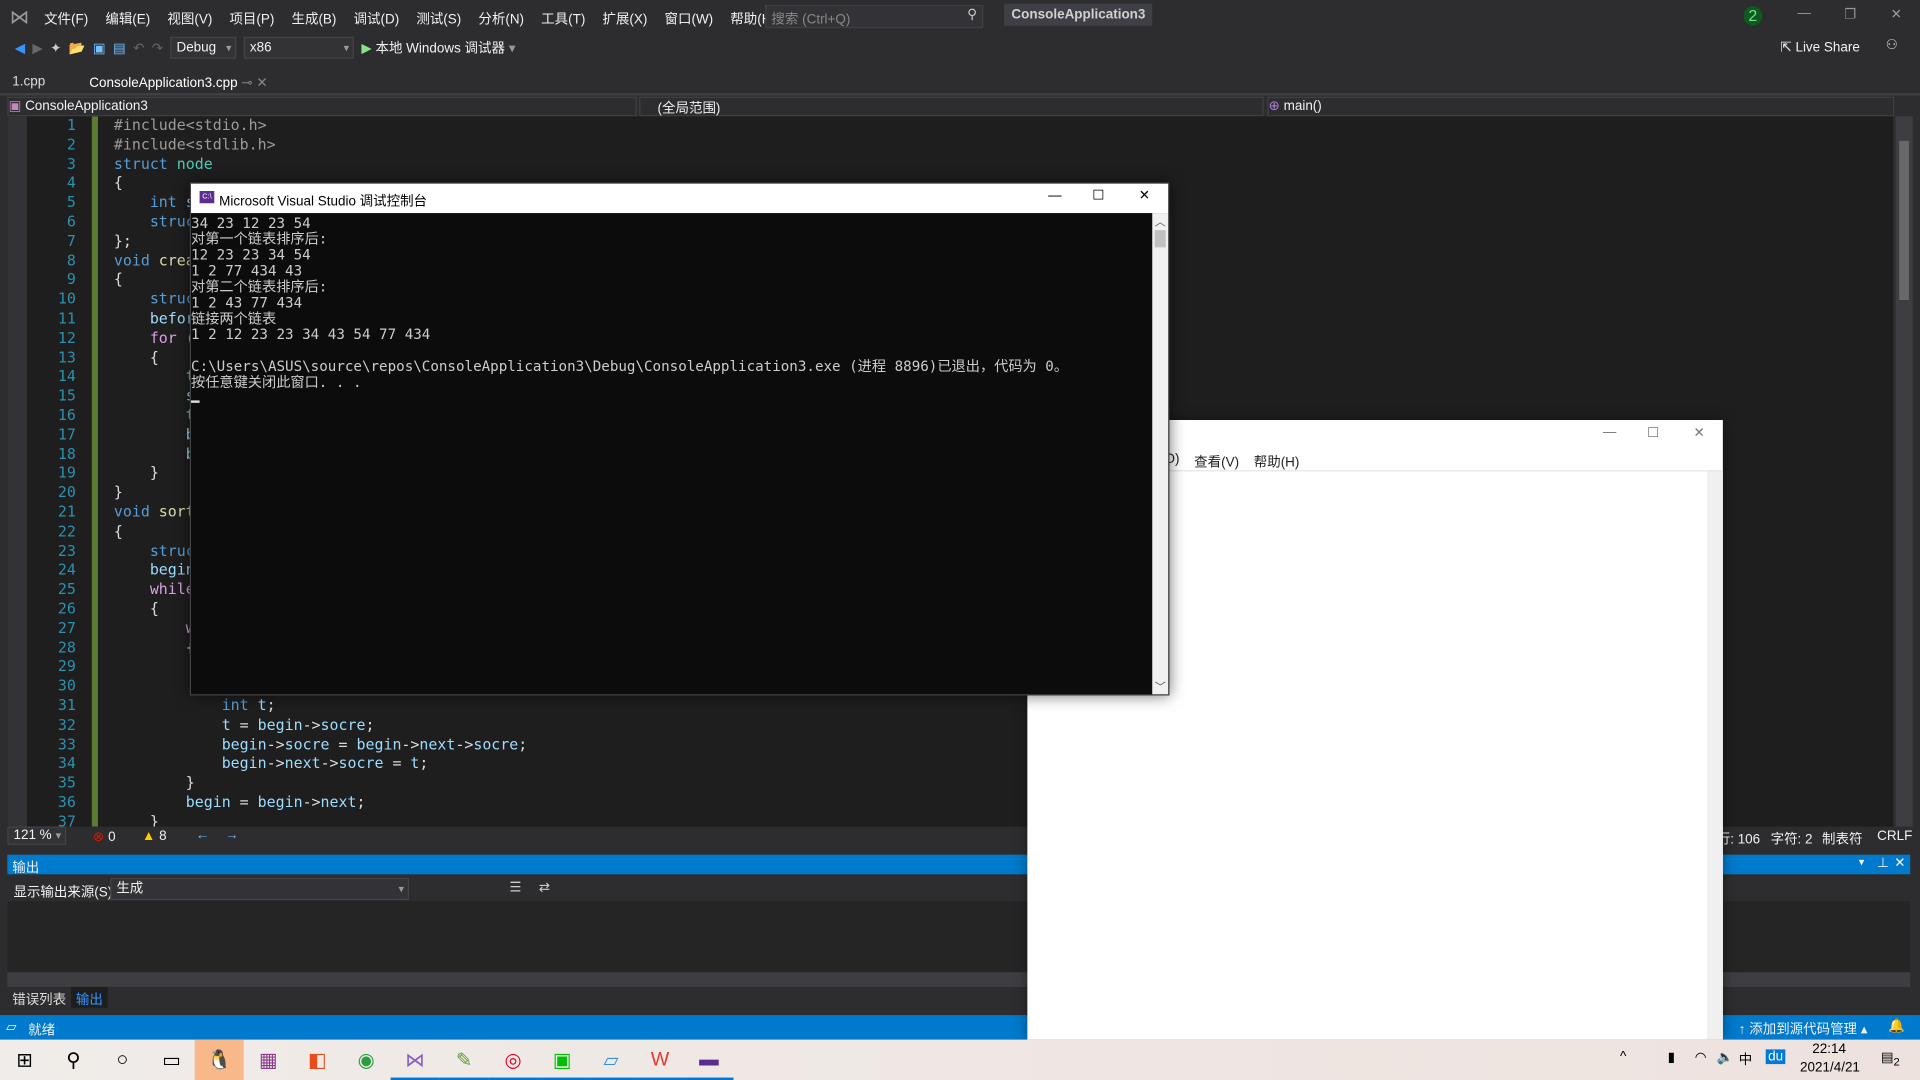  Describe the element at coordinates (415, 1060) in the screenshot. I see `visual-studio-icon: ⋈` at that location.